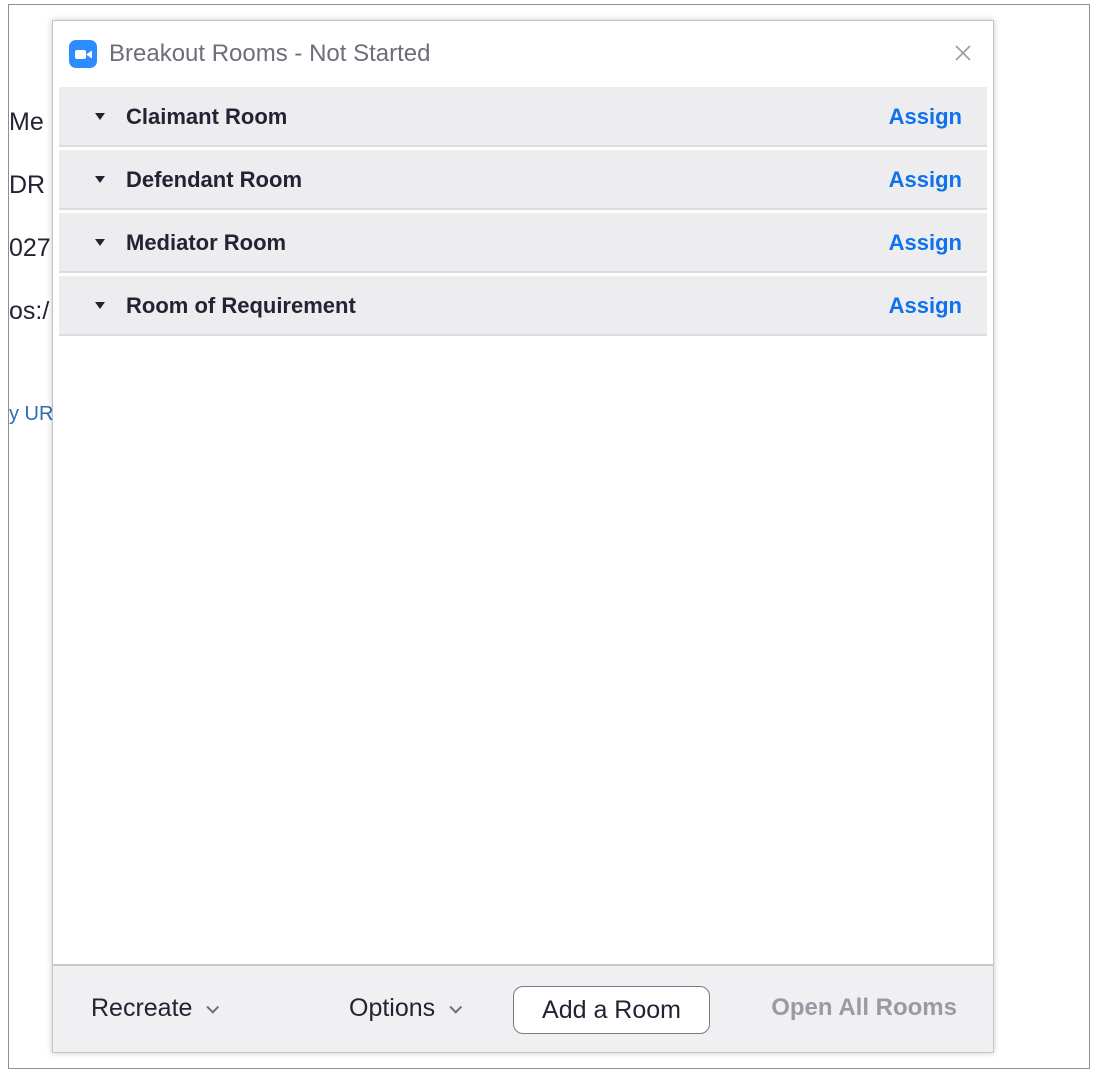 The image size is (1096, 1073). What do you see at coordinates (523, 180) in the screenshot?
I see `room-row-defendant: Defendant Room Assign` at bounding box center [523, 180].